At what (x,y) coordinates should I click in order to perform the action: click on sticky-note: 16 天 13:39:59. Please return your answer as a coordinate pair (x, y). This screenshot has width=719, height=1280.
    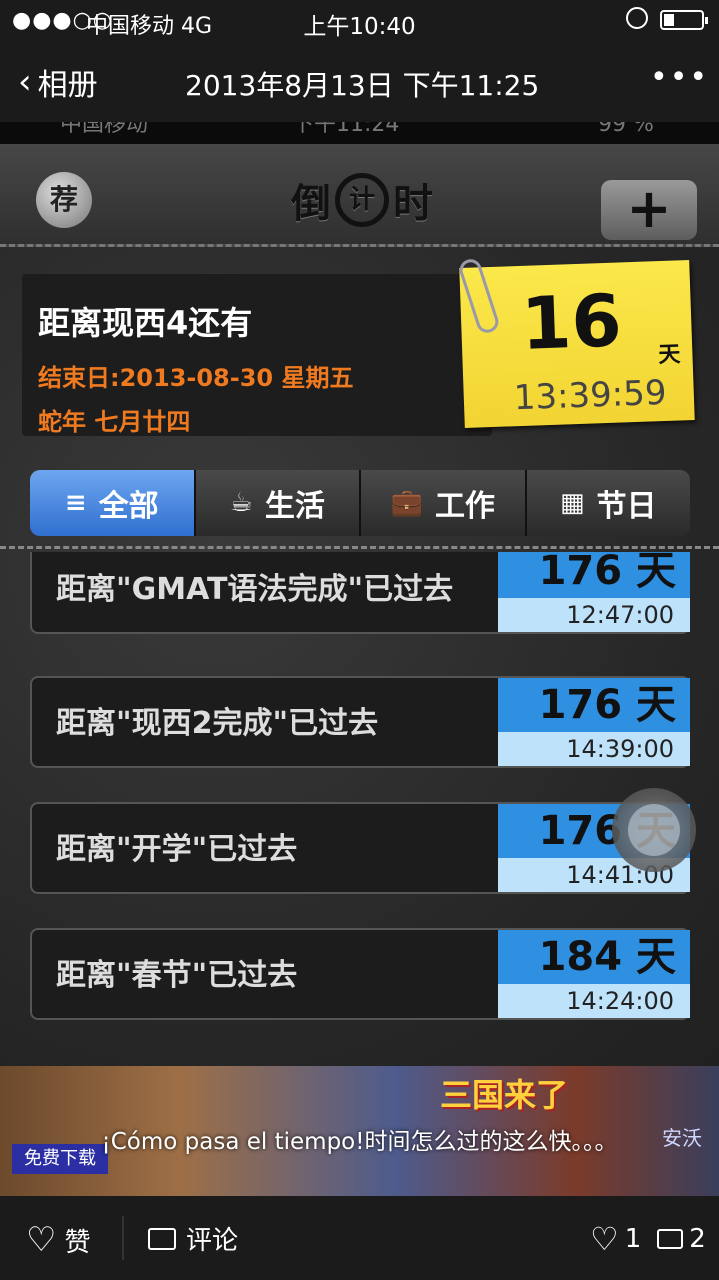
    Looking at the image, I should click on (577, 344).